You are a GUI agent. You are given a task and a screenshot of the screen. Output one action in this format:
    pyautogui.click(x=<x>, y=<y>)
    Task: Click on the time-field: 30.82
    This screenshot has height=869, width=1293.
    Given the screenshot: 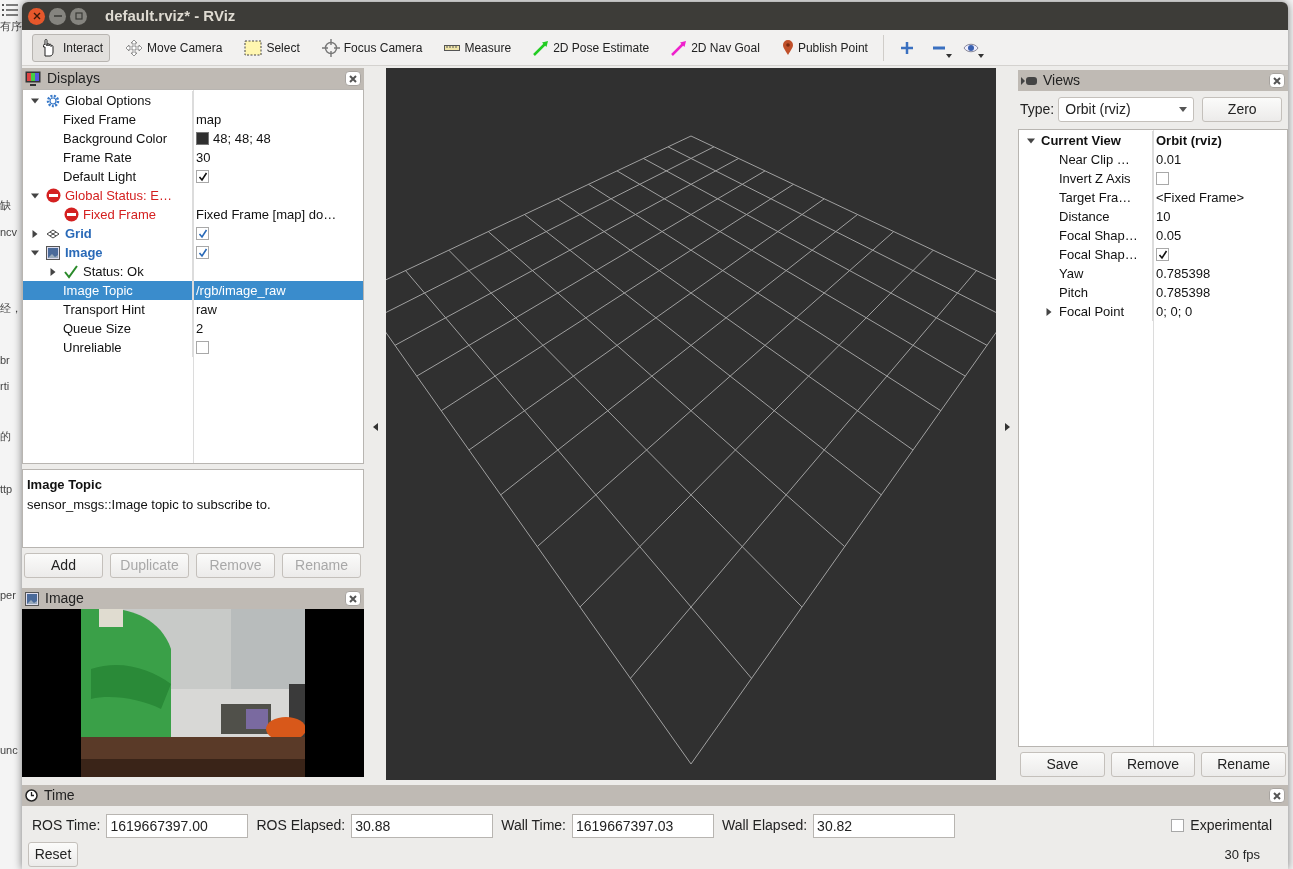 What is the action you would take?
    pyautogui.click(x=884, y=825)
    